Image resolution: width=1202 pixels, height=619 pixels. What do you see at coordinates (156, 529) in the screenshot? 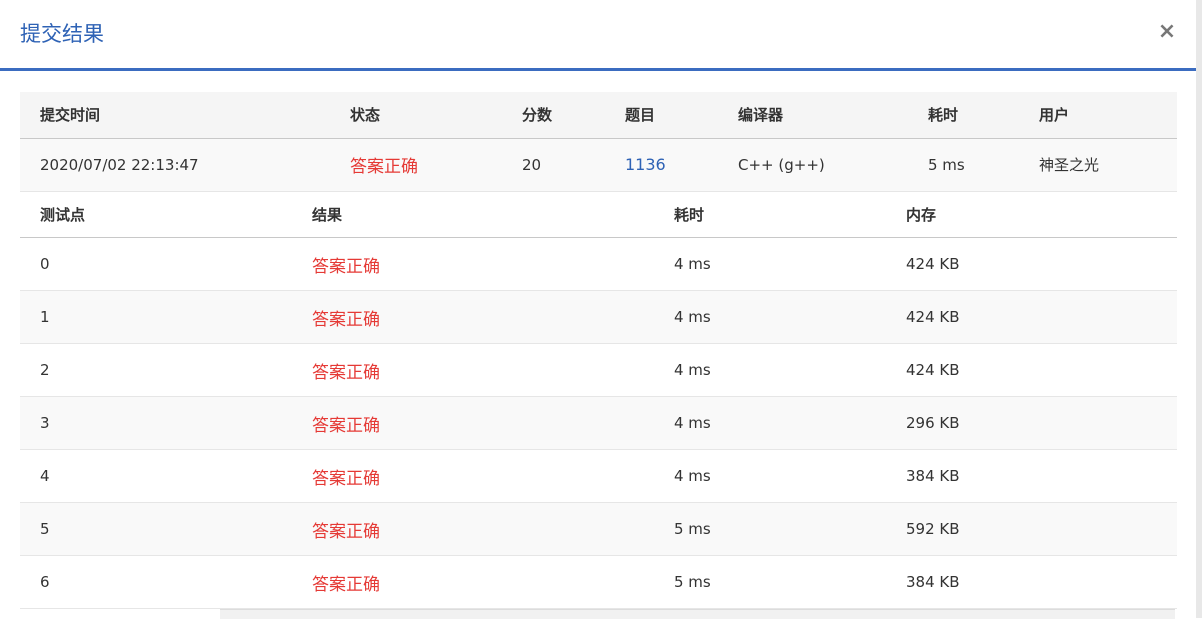
I see `case-id: 5` at bounding box center [156, 529].